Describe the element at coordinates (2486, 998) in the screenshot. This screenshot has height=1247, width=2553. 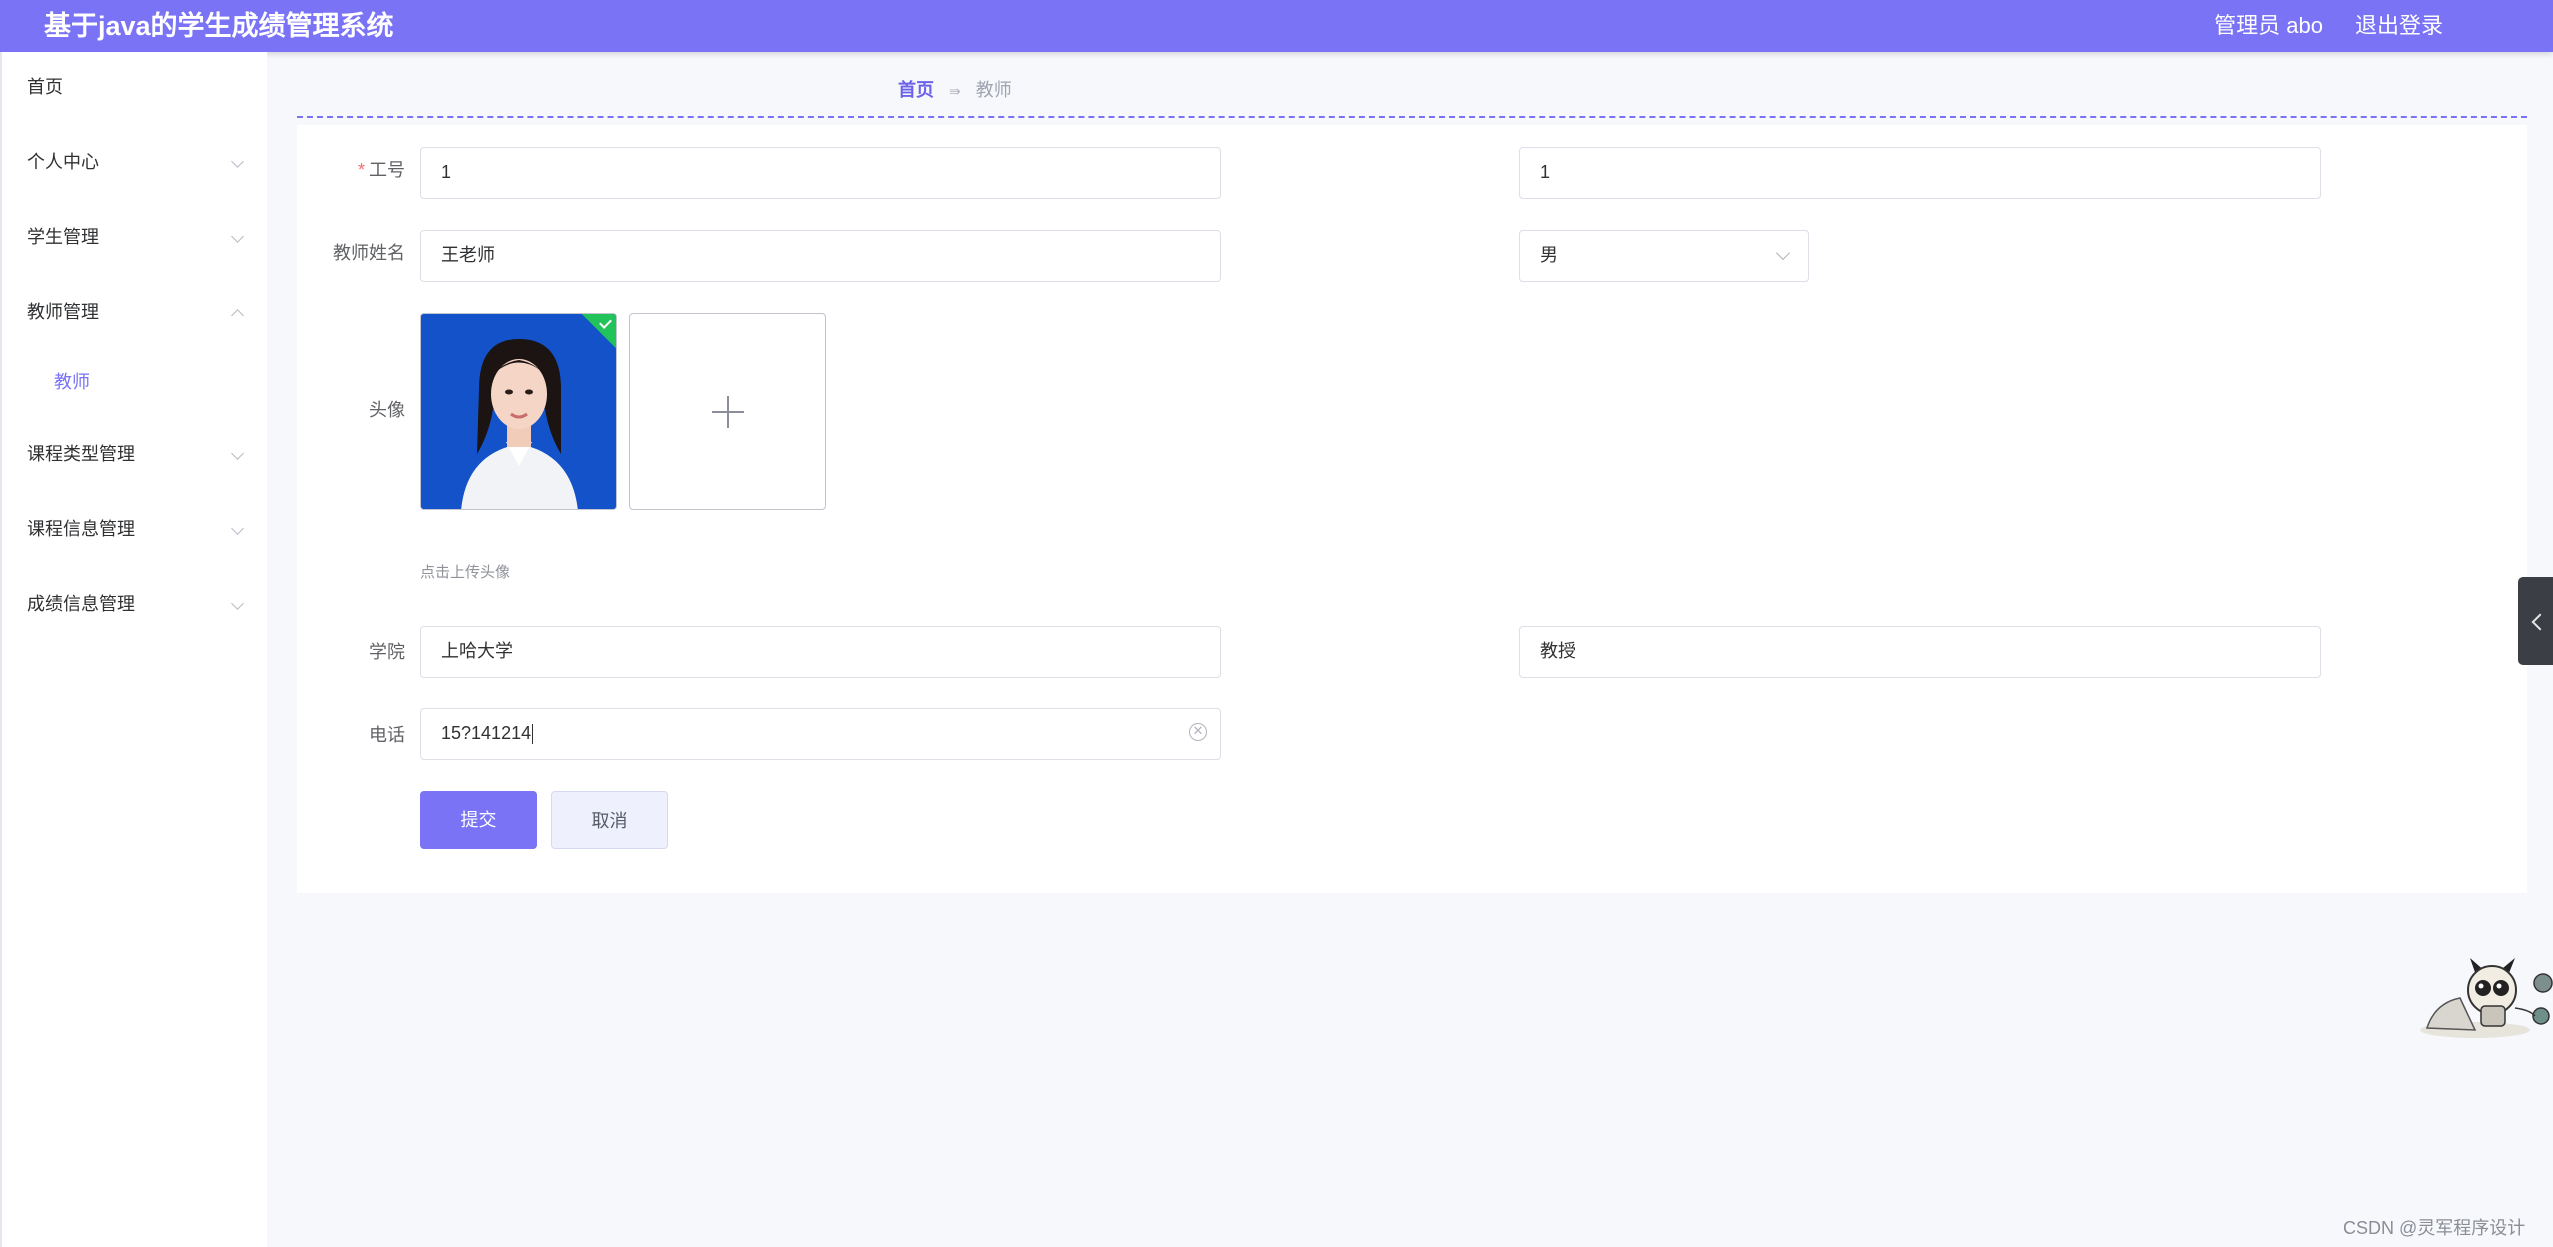
I see `mascot-cat-image` at that location.